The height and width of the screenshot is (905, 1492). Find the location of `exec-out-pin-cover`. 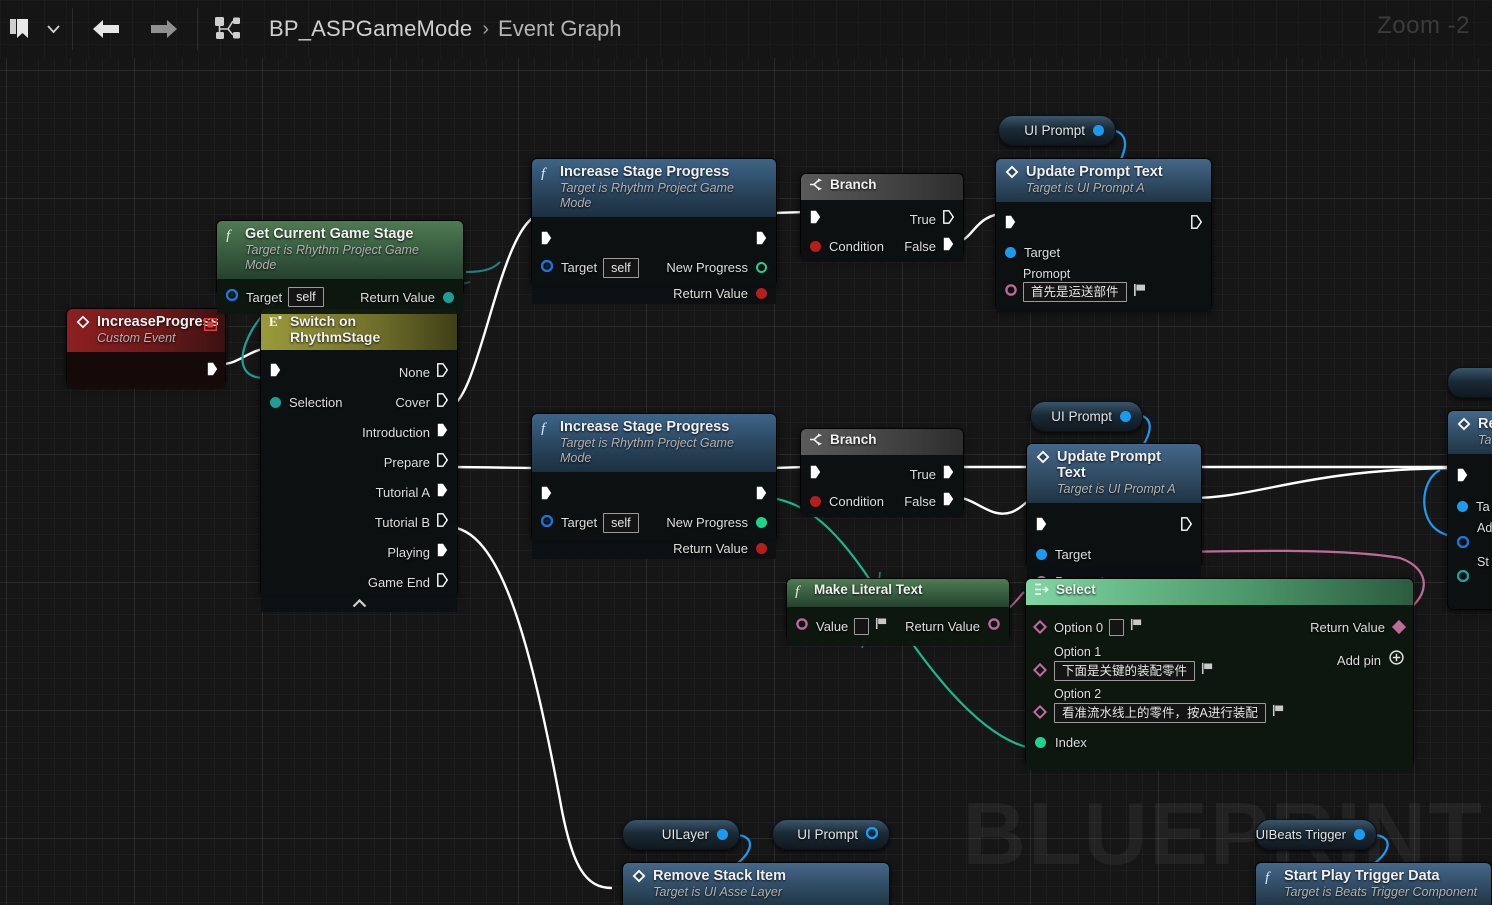

exec-out-pin-cover is located at coordinates (443, 402).